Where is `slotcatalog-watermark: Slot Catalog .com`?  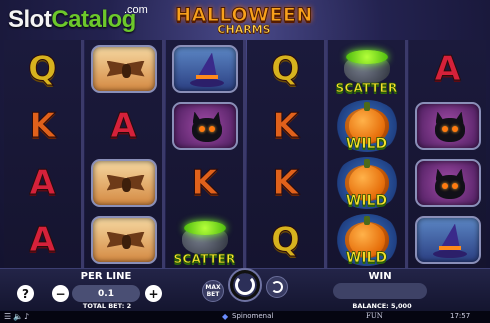
slotcatalog-watermark: Slot Catalog .com is located at coordinates (78, 19).